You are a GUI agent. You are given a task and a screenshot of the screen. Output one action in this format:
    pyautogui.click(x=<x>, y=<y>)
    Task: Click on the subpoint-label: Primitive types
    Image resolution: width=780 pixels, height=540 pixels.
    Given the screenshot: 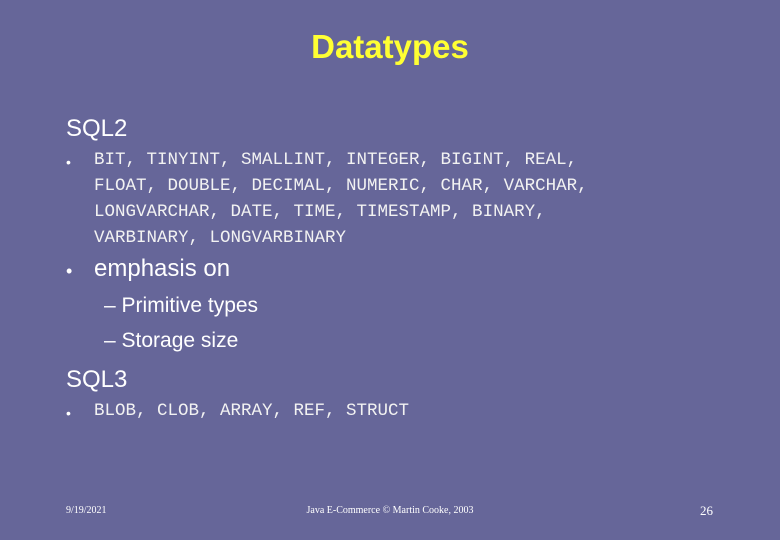 What is the action you would take?
    pyautogui.click(x=190, y=305)
    